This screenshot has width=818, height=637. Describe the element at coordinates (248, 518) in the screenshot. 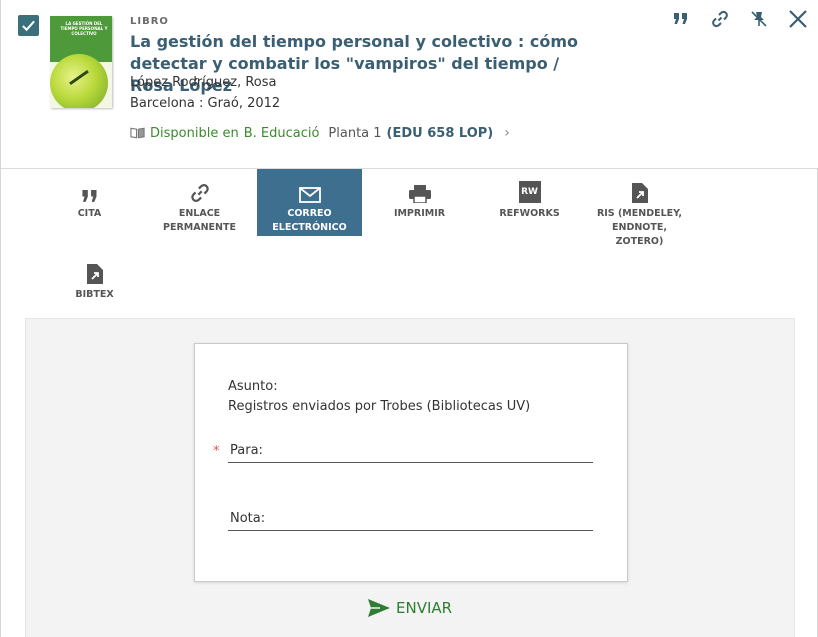

I see `note-label: Nota:` at that location.